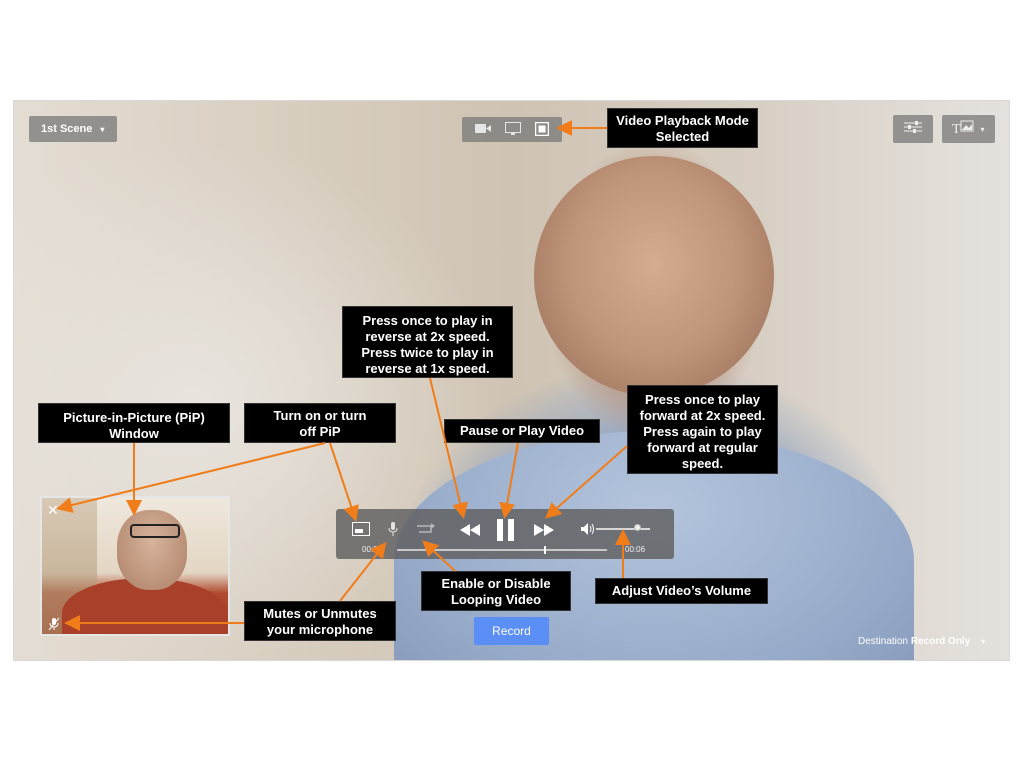 This screenshot has height=768, width=1024. I want to click on callout-looping: Enable or Disable Looping Video, so click(496, 591).